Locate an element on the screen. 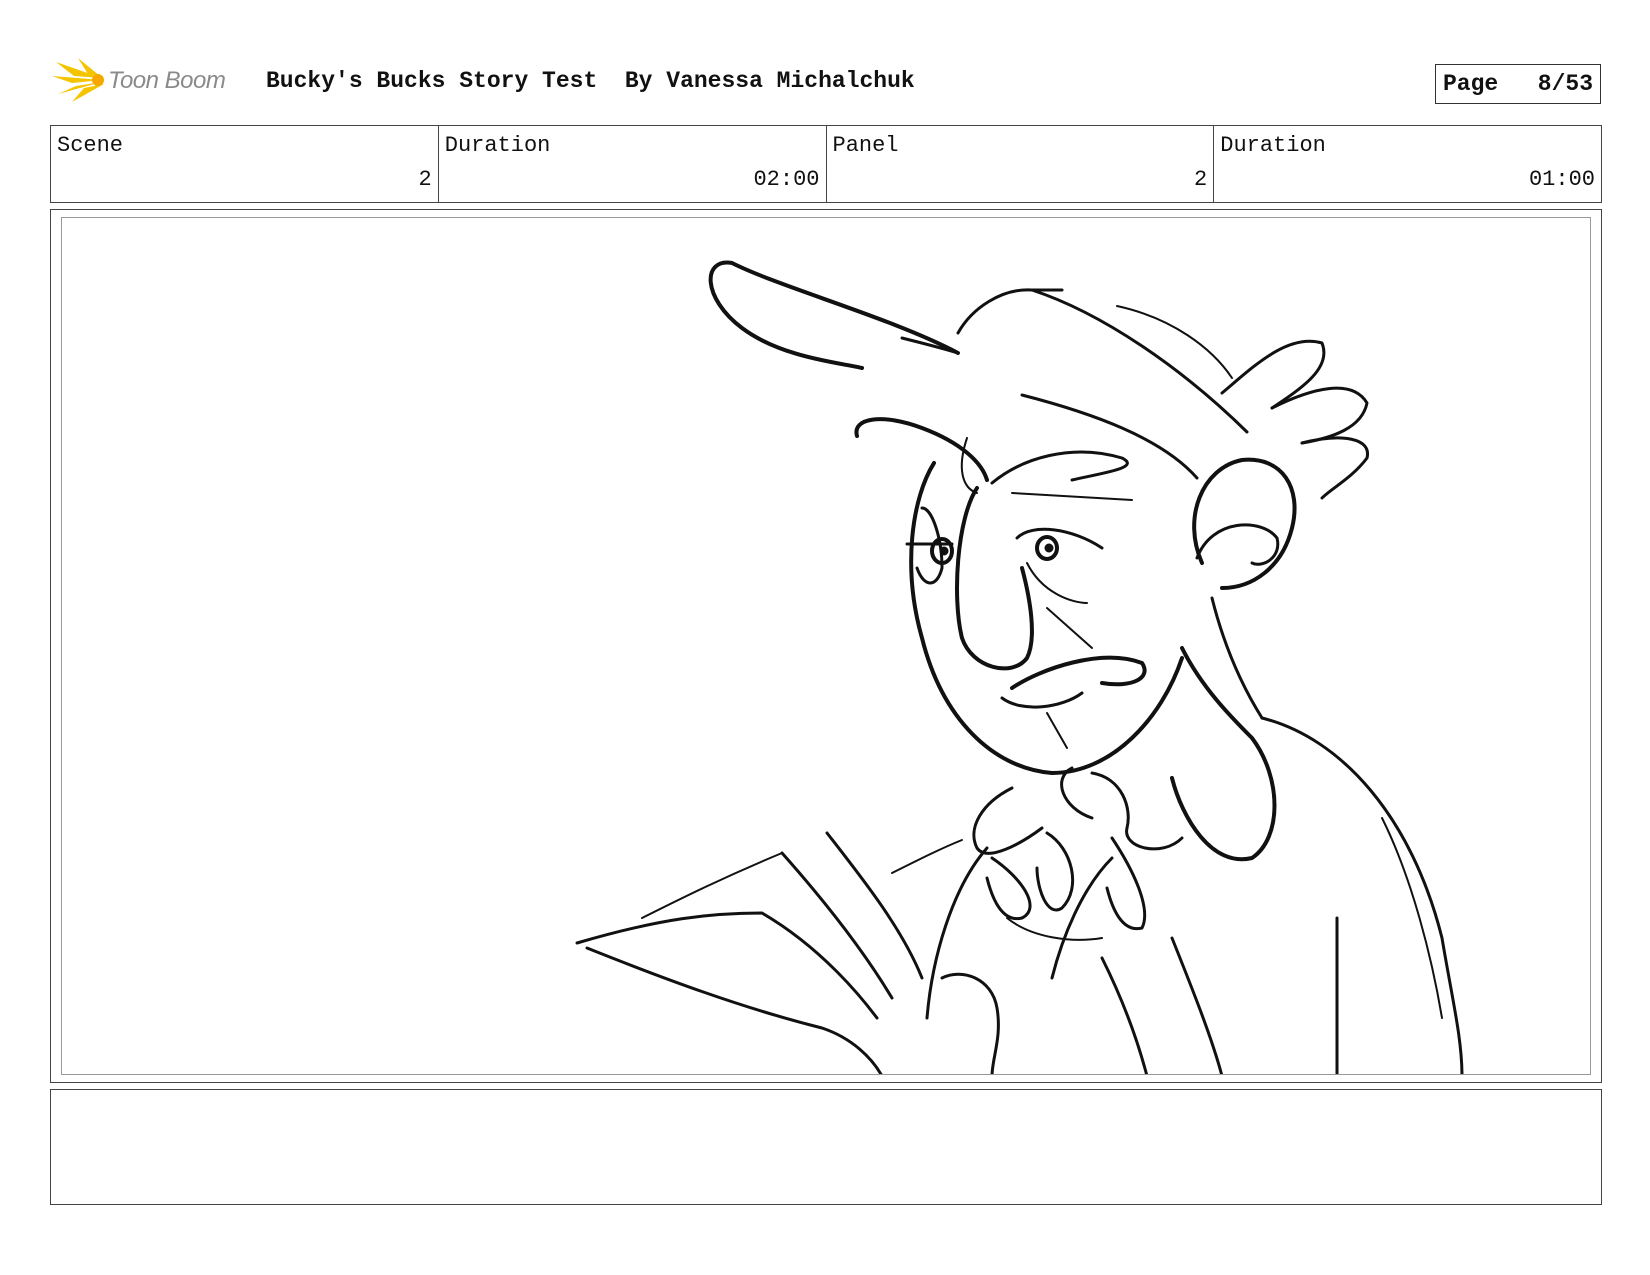 The width and height of the screenshot is (1650, 1275). logo-burst-icon is located at coordinates (78, 80).